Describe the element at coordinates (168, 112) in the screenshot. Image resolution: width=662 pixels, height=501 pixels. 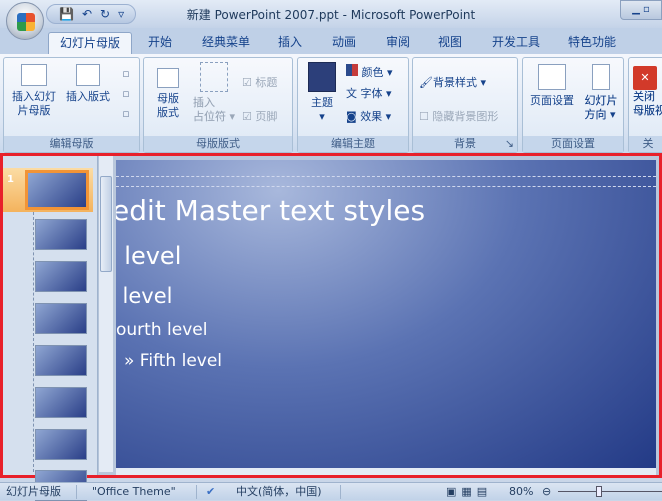
I see `button-label: 版式` at that location.